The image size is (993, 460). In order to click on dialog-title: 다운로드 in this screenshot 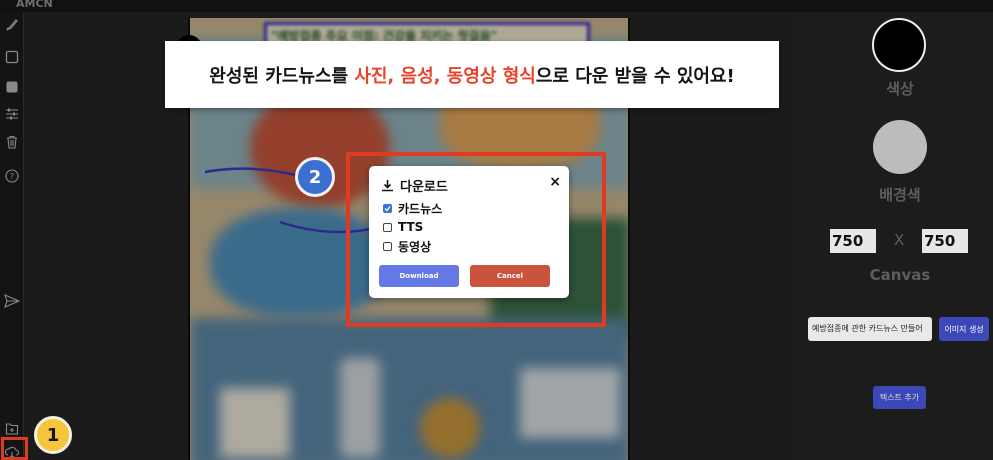, I will do `click(414, 185)`.